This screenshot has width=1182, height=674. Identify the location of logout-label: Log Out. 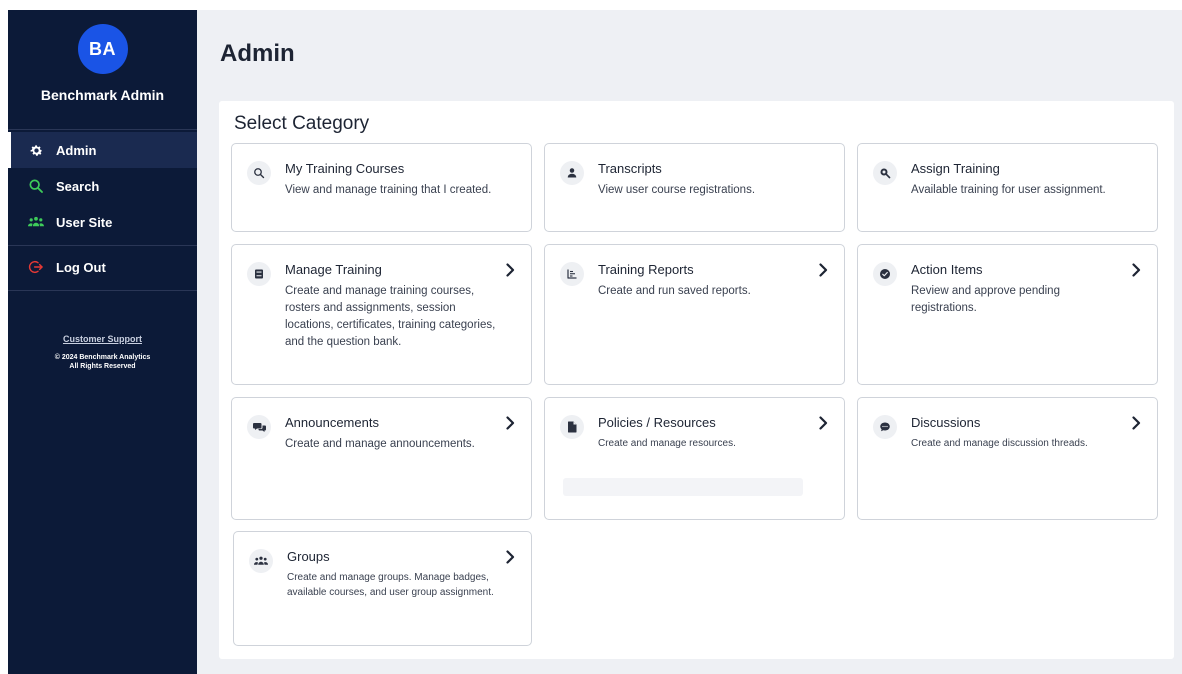
(81, 267).